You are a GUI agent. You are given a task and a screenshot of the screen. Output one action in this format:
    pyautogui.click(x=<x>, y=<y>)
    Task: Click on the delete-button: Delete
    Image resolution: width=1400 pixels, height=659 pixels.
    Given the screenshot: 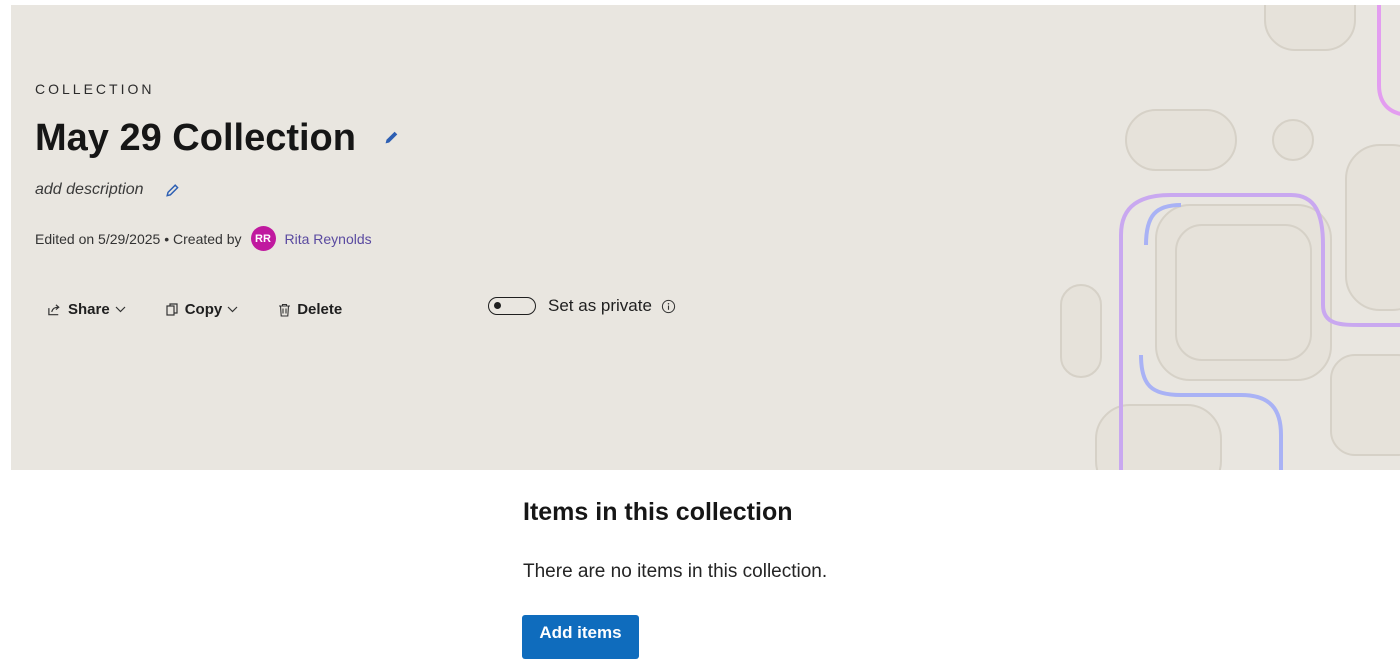 What is the action you would take?
    pyautogui.click(x=310, y=309)
    